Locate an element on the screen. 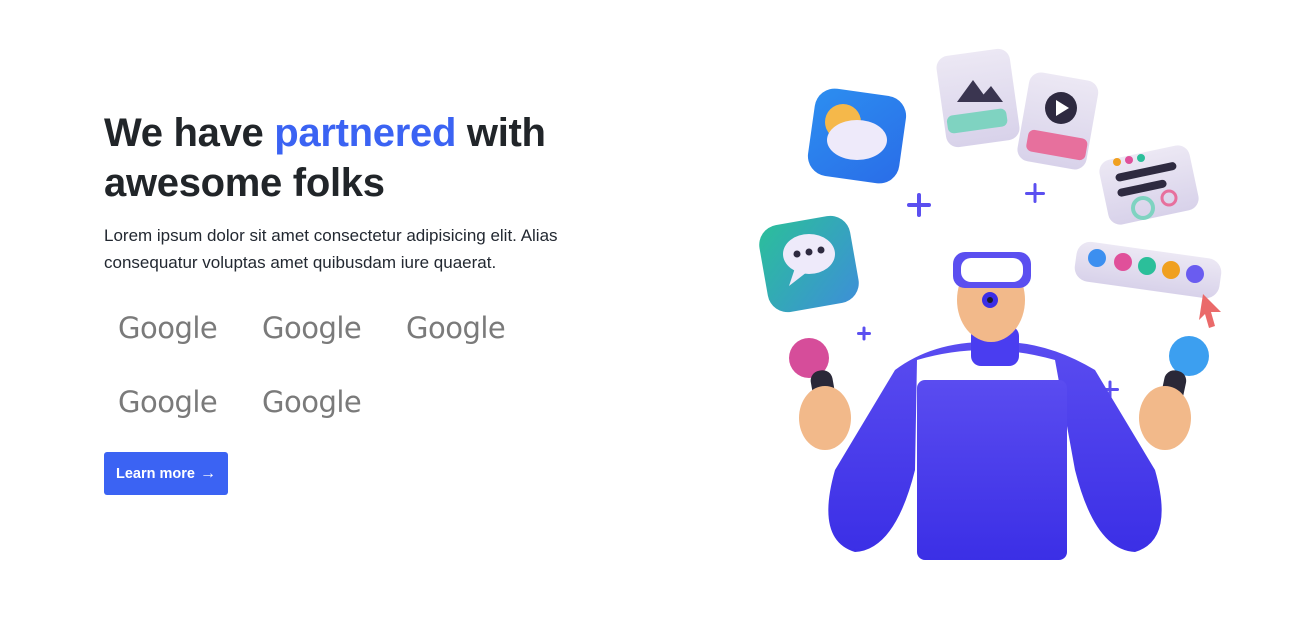  section-heading: We have partnered with awesome folks is located at coordinates (374, 158).